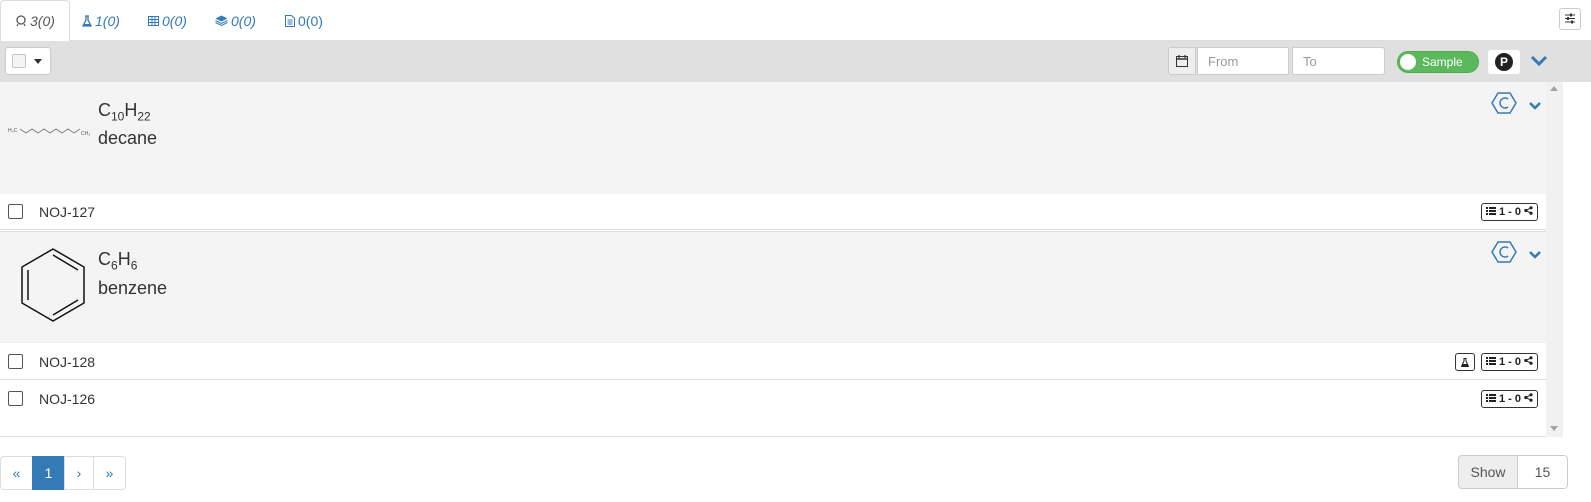 The image size is (1591, 502). What do you see at coordinates (1182, 61) in the screenshot?
I see `calendar-icon` at bounding box center [1182, 61].